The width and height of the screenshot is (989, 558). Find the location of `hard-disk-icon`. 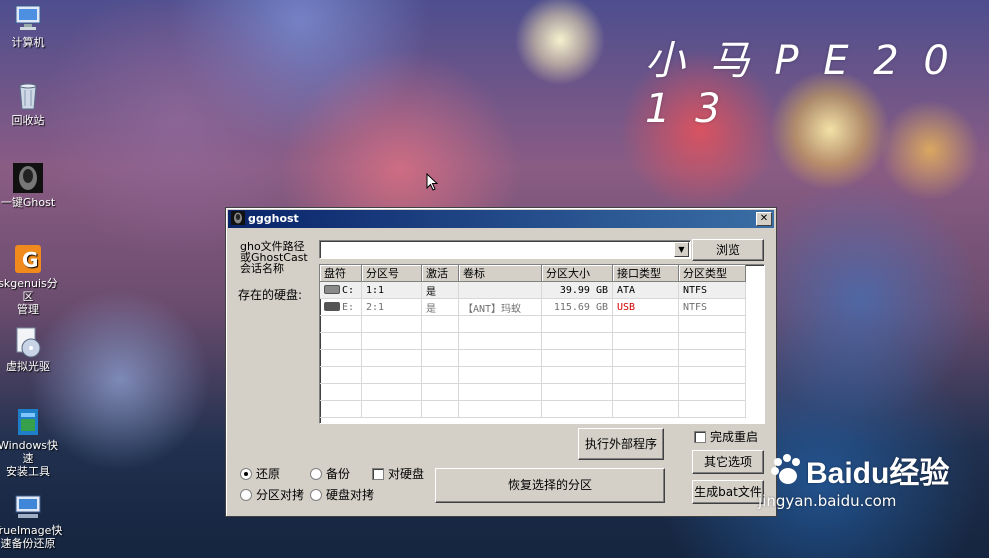

hard-disk-icon is located at coordinates (332, 289).